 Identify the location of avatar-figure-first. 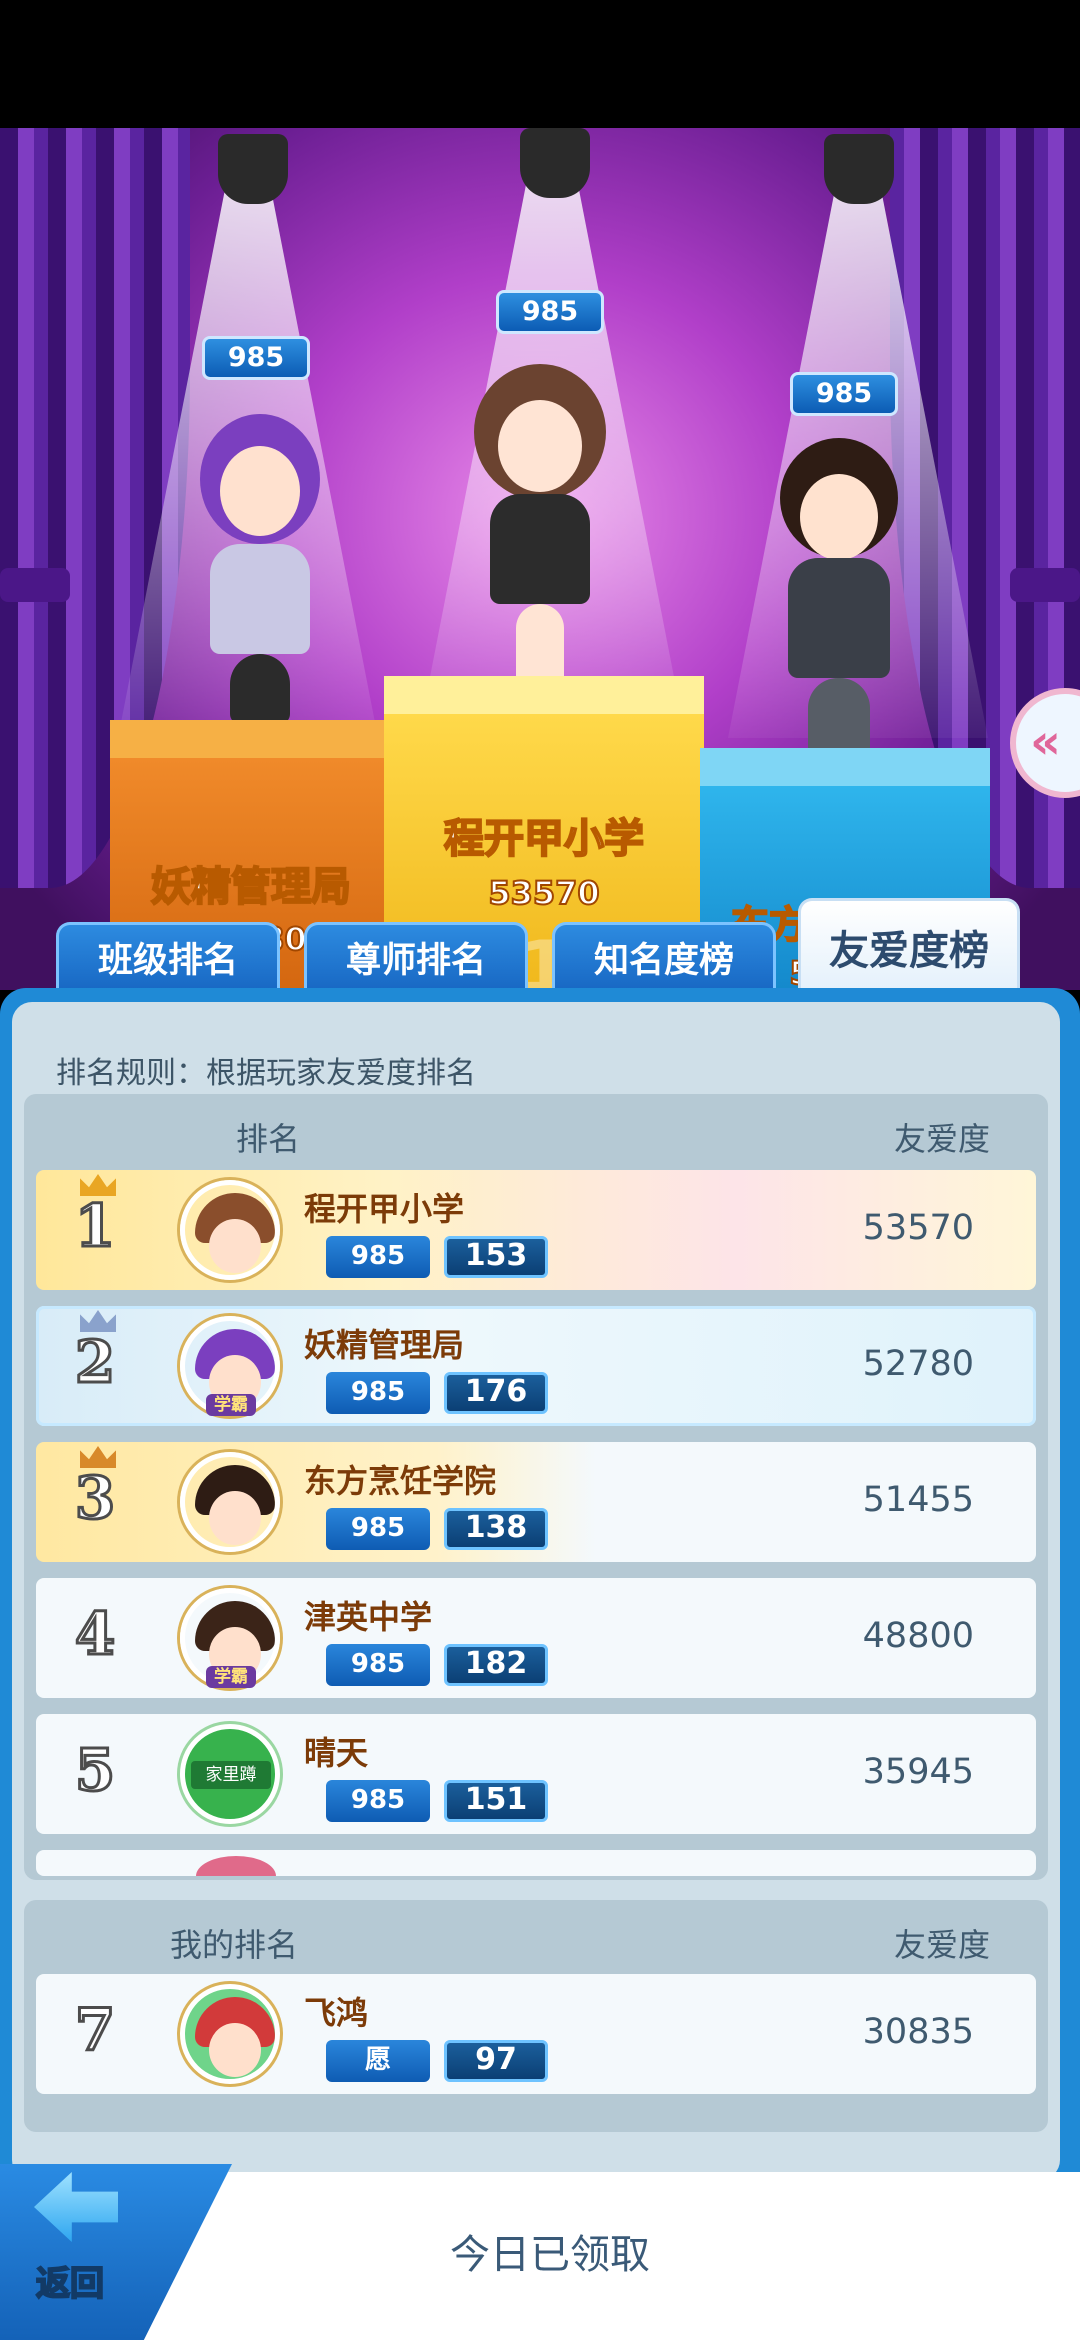
(540, 524).